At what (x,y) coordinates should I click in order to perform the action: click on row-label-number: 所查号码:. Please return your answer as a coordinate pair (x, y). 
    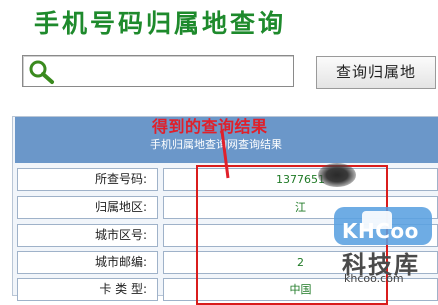
    Looking at the image, I should click on (87, 179).